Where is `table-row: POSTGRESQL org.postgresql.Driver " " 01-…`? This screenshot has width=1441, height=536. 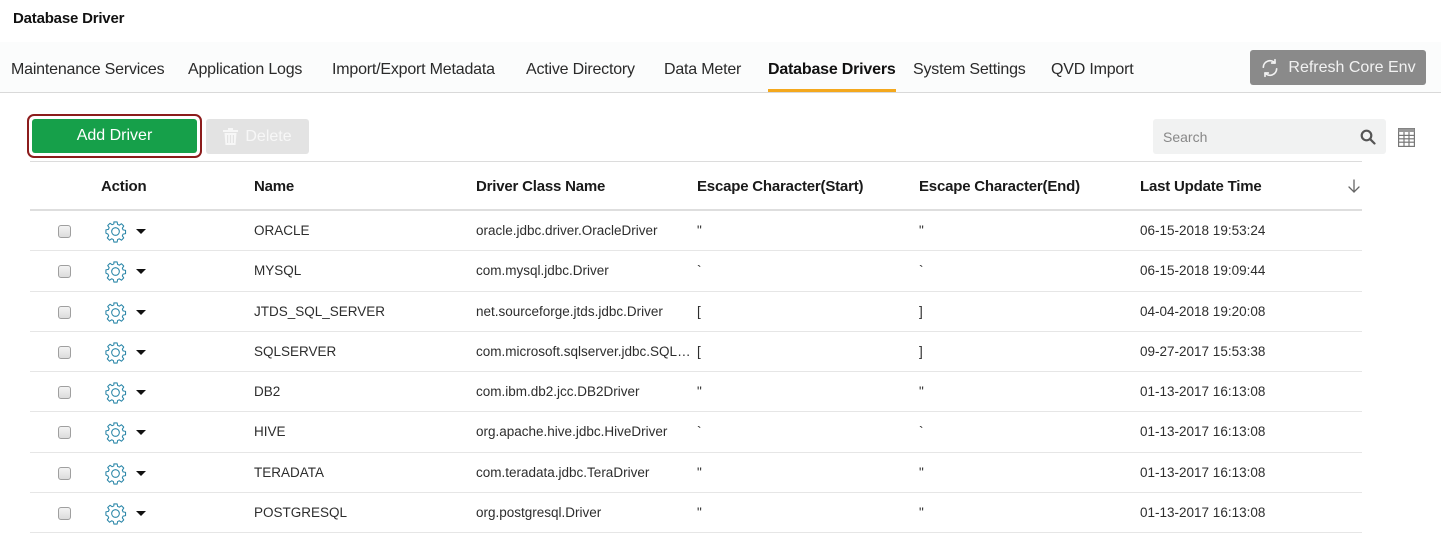 table-row: POSTGRESQL org.postgresql.Driver " " 01-… is located at coordinates (696, 513).